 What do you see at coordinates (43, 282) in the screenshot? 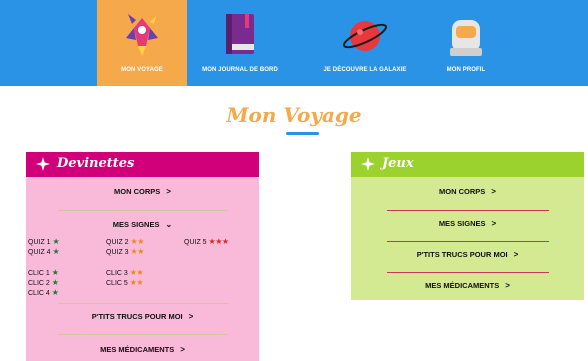
I see `clic-item: CLIC 2 ★` at bounding box center [43, 282].